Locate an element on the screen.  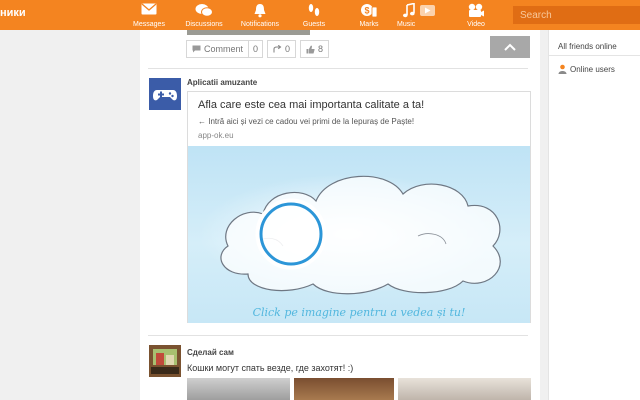
sidebar-divider is located at coordinates (594, 55).